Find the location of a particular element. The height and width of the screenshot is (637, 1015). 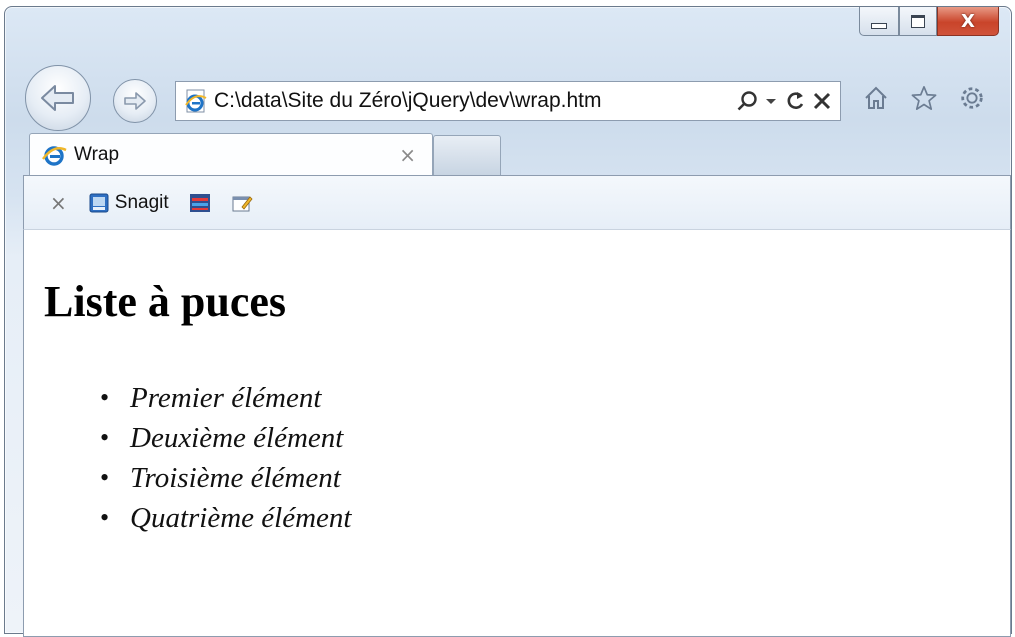

snagit-button-label: Snagit is located at coordinates (142, 203).